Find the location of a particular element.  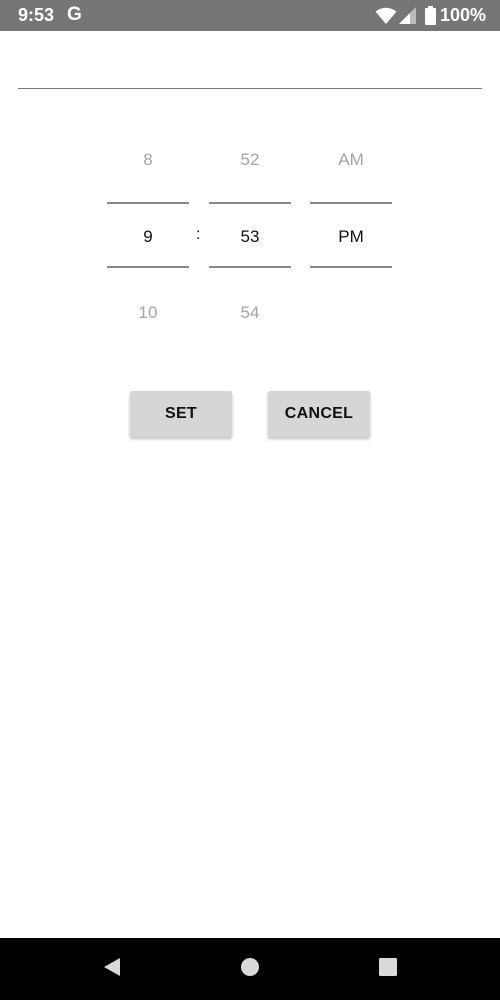

minute-current-value: 53 is located at coordinates (250, 237).